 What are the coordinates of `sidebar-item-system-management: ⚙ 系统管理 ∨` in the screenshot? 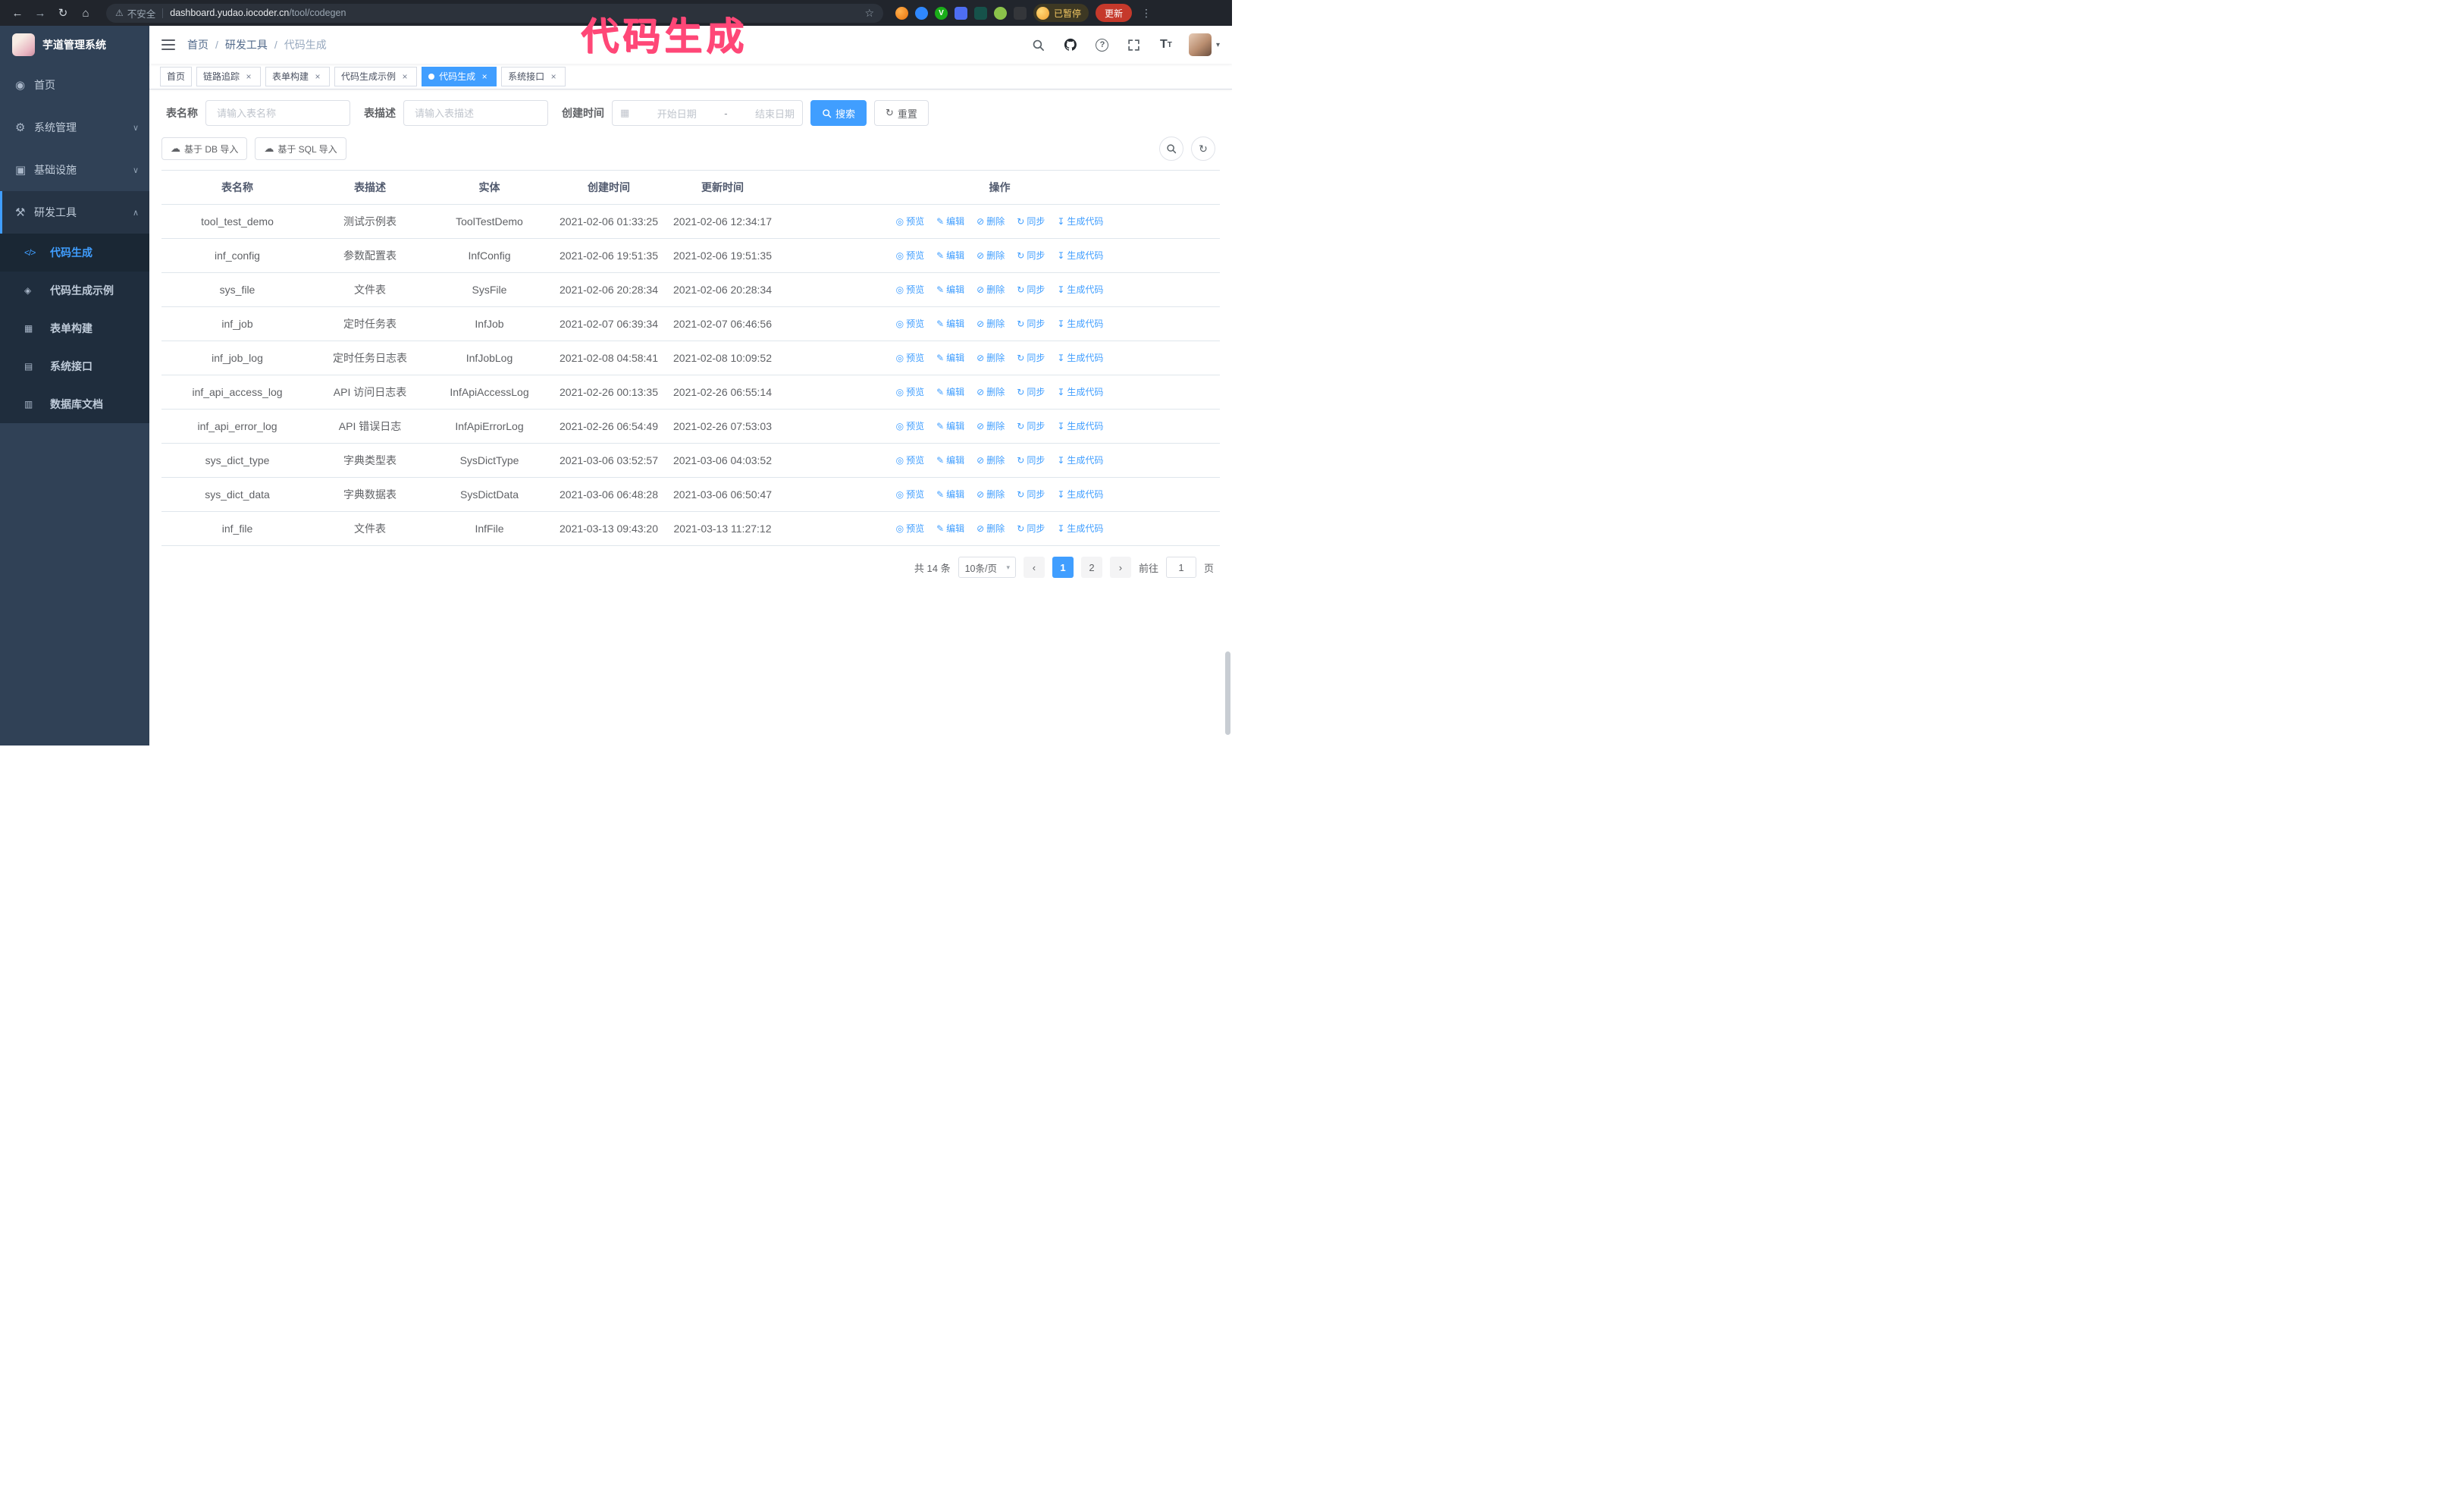 It's located at (74, 127).